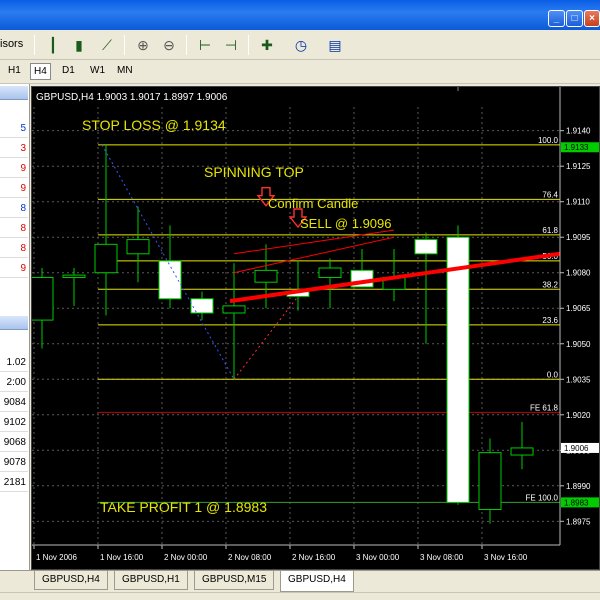 This screenshot has width=600, height=600. I want to click on stop-loss-annotation: STOP LOSS @ 1.9134, so click(154, 125).